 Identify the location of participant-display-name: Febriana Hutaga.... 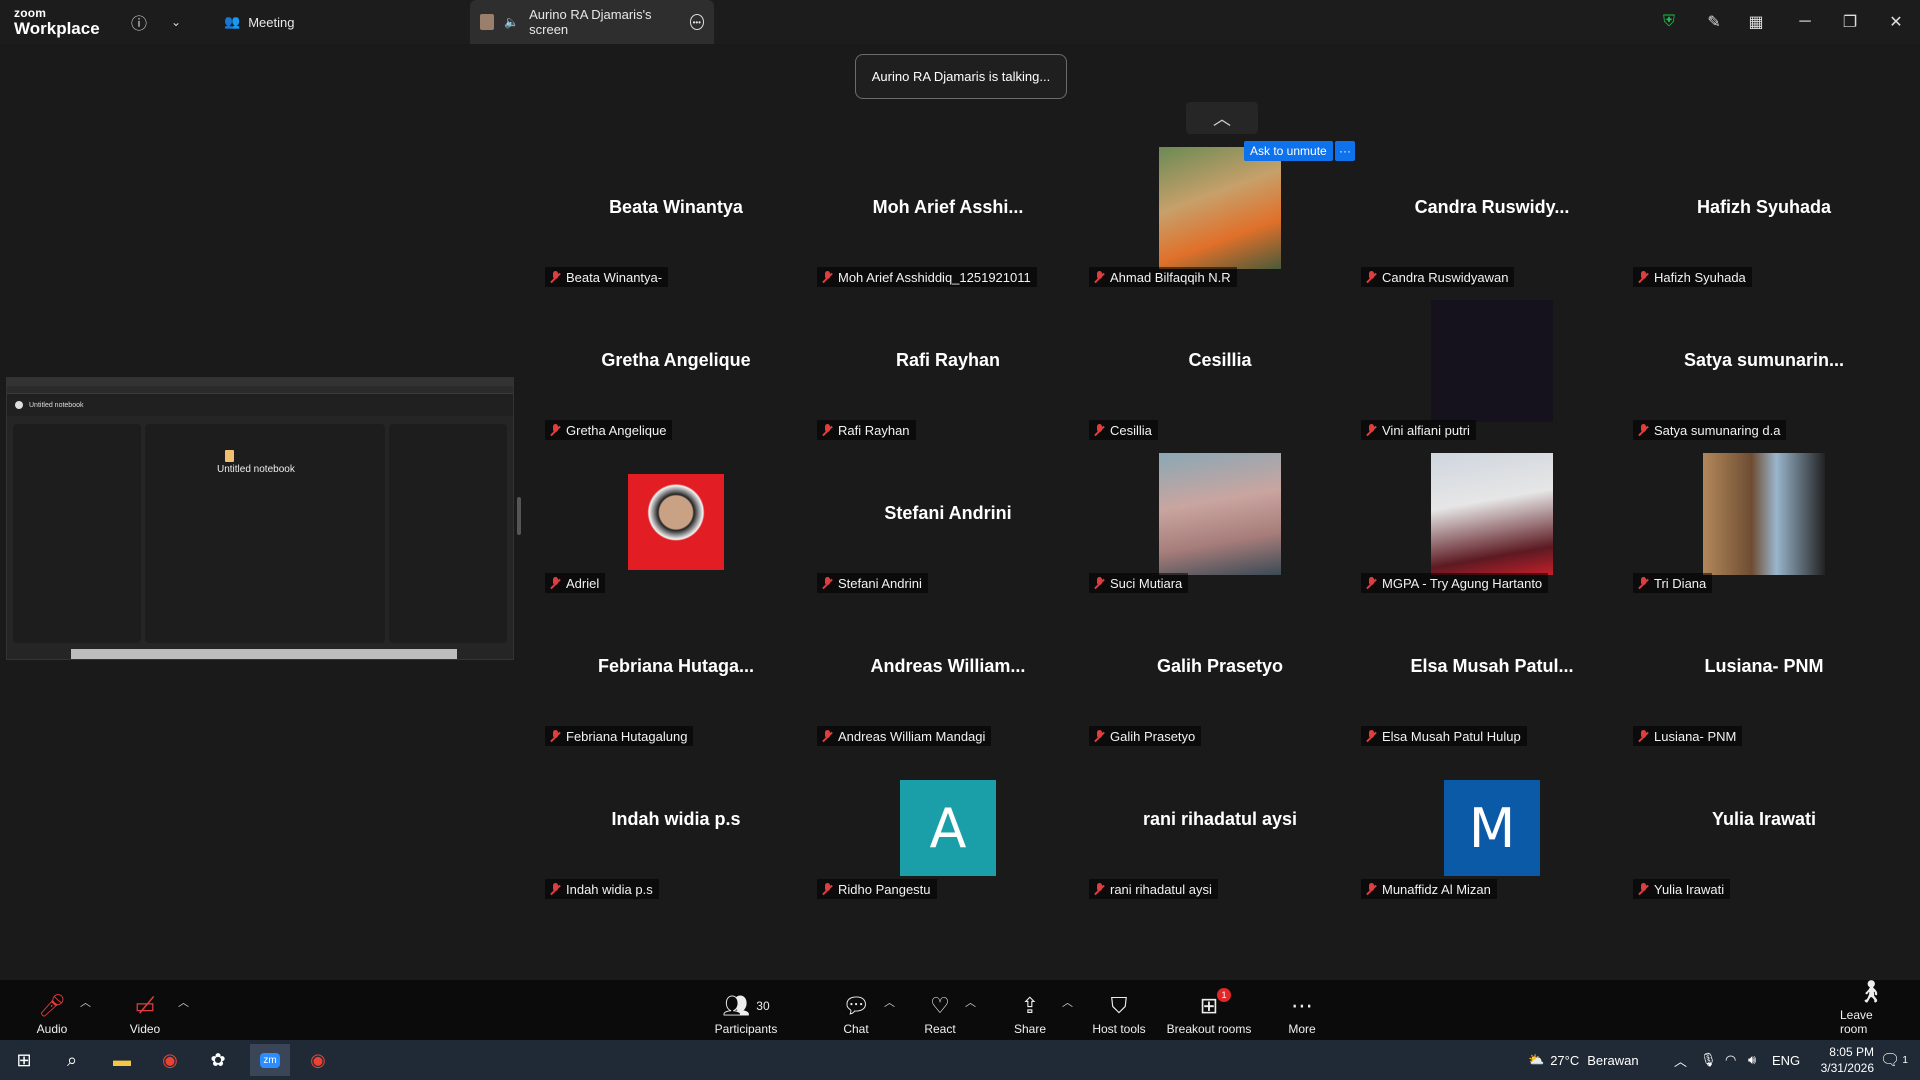
(676, 666).